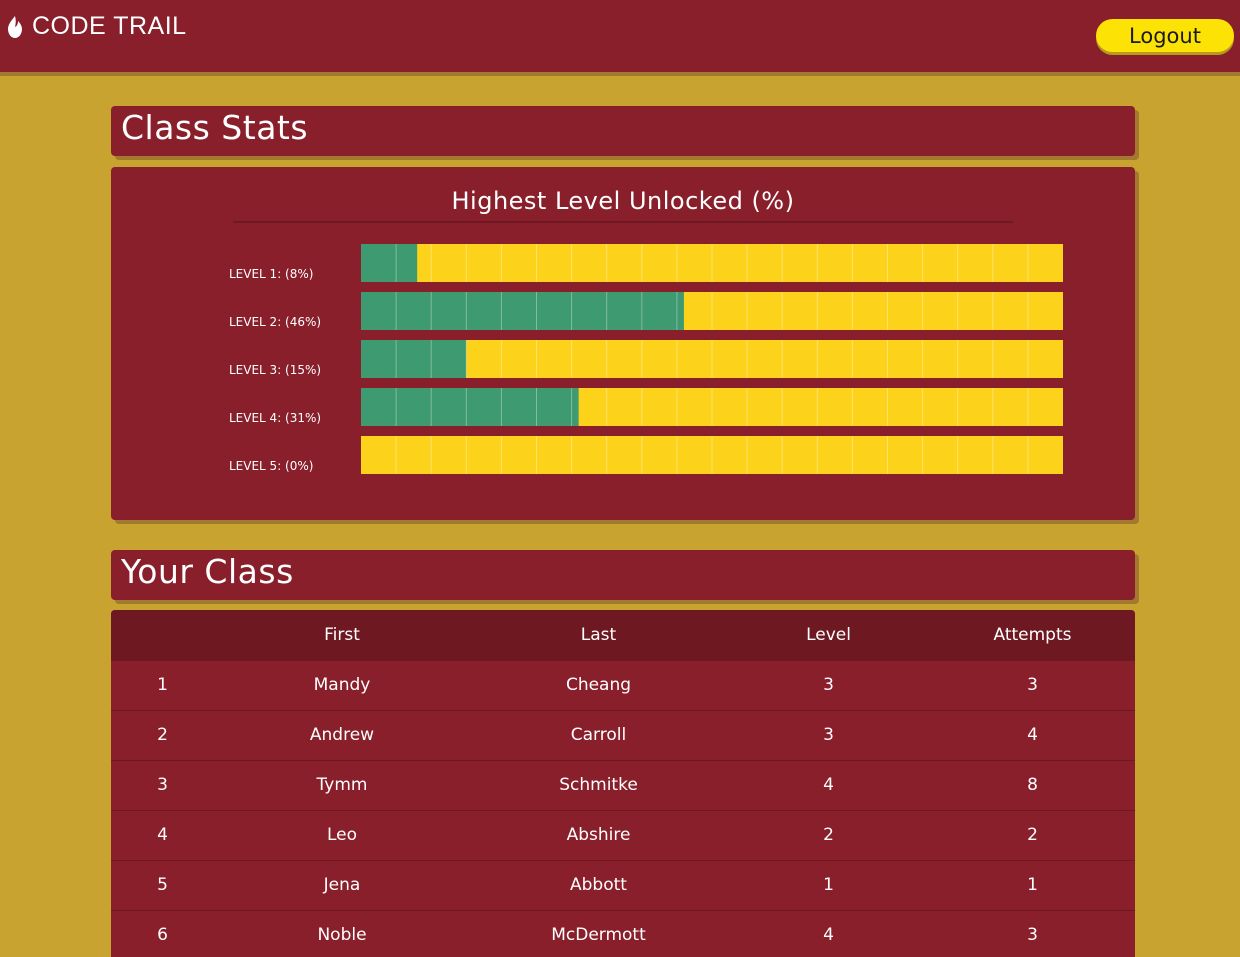 This screenshot has width=1240, height=957. Describe the element at coordinates (162, 685) in the screenshot. I see `row-index: 1` at that location.